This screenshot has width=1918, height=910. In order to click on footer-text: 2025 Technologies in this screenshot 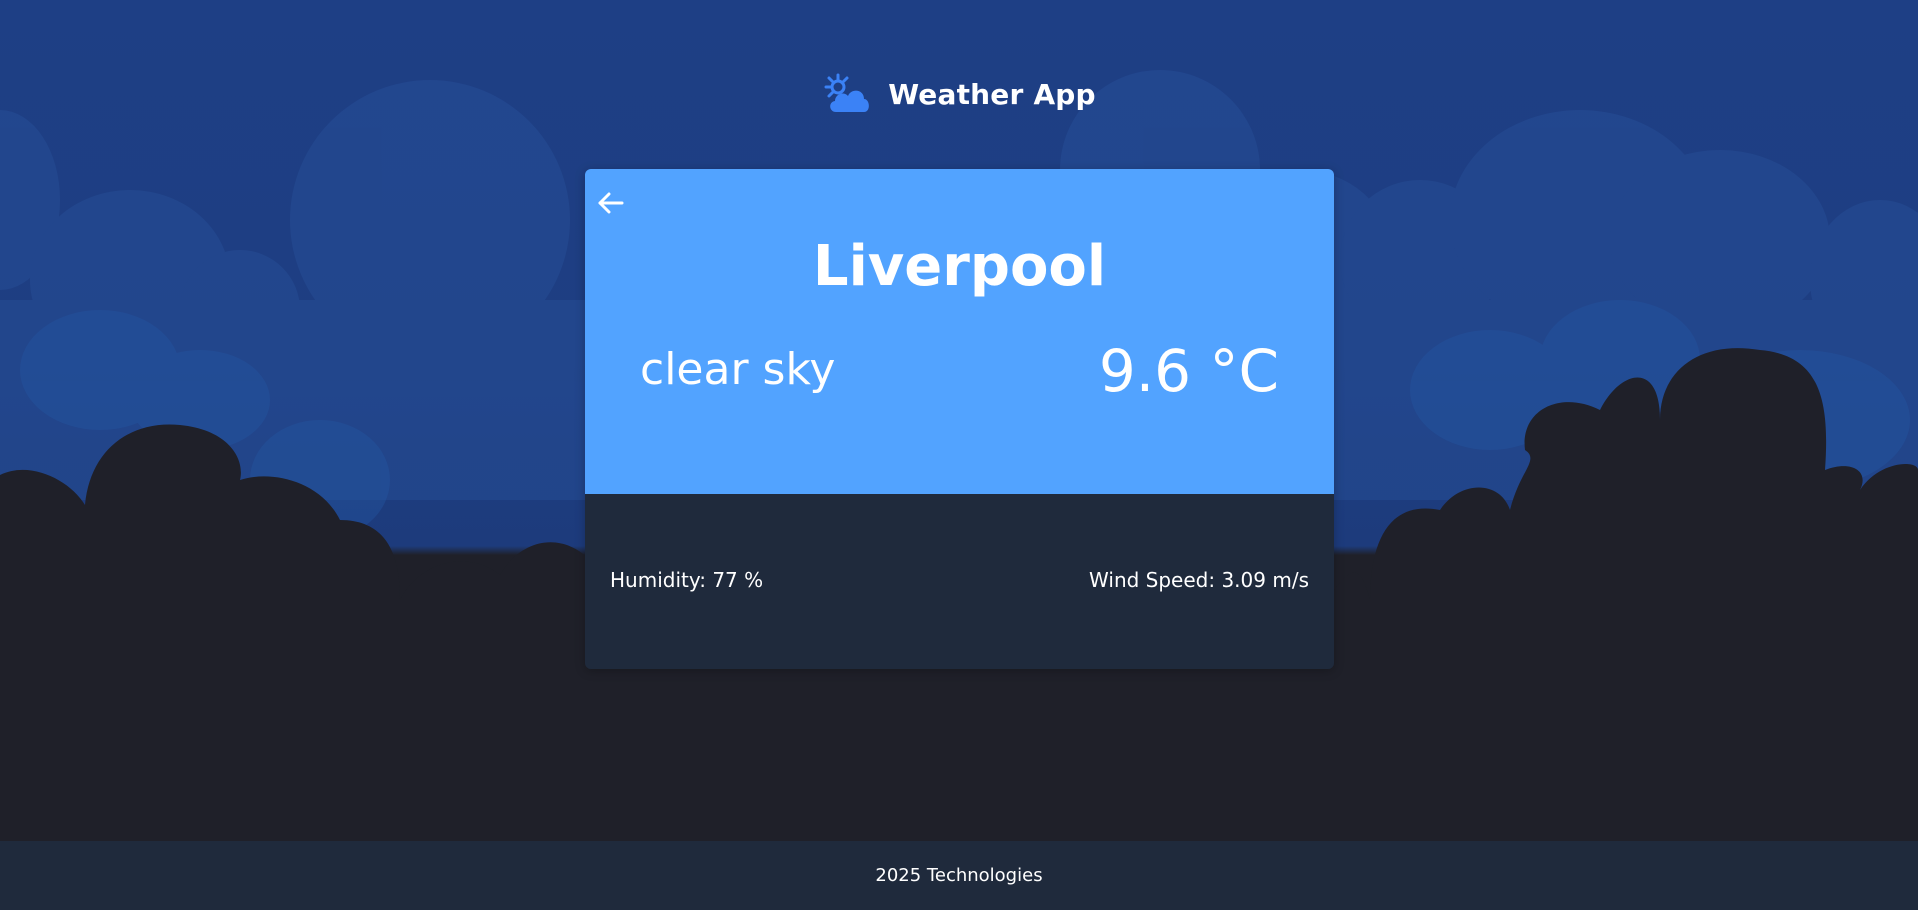, I will do `click(959, 875)`.